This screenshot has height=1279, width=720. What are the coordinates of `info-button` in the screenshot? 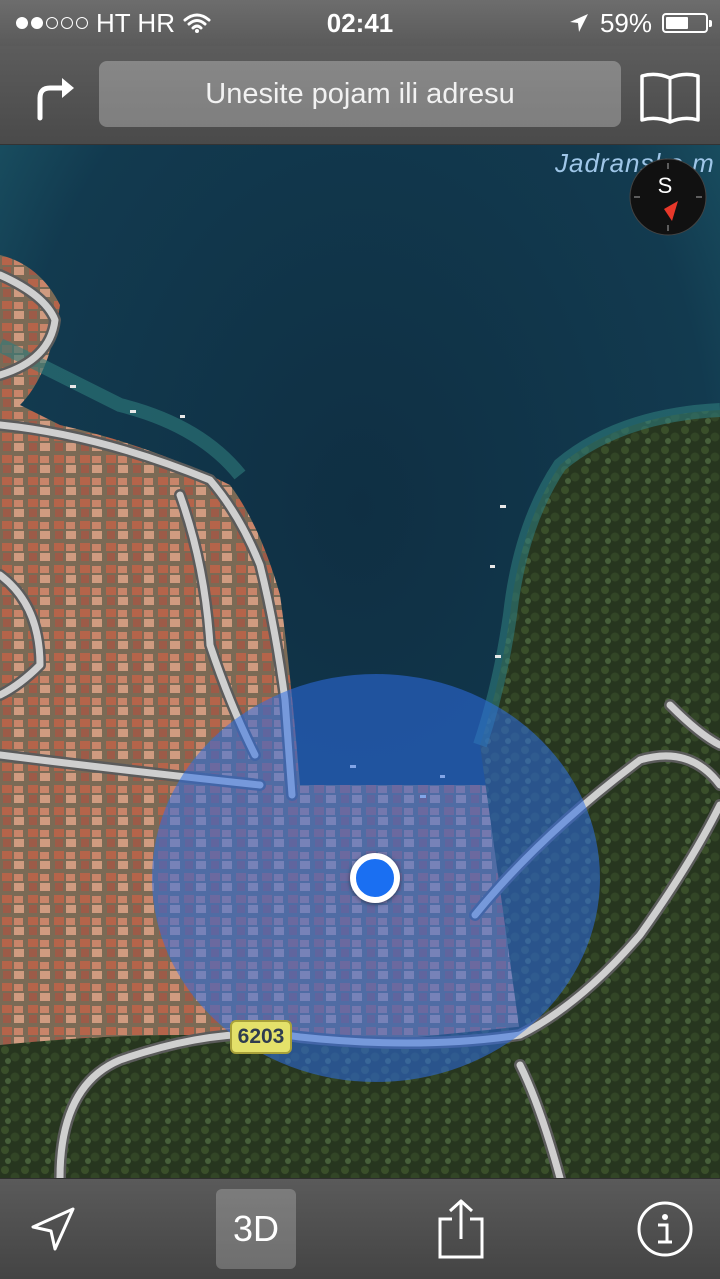 It's located at (665, 1229).